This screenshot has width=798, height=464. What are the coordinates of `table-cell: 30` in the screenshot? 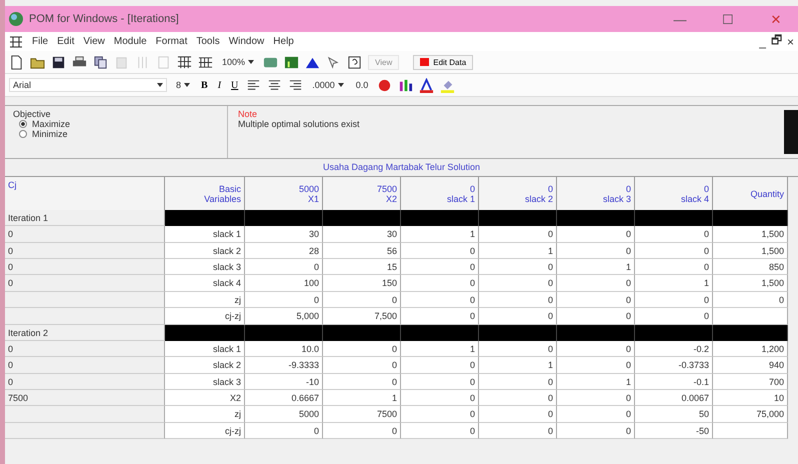 It's located at (284, 234).